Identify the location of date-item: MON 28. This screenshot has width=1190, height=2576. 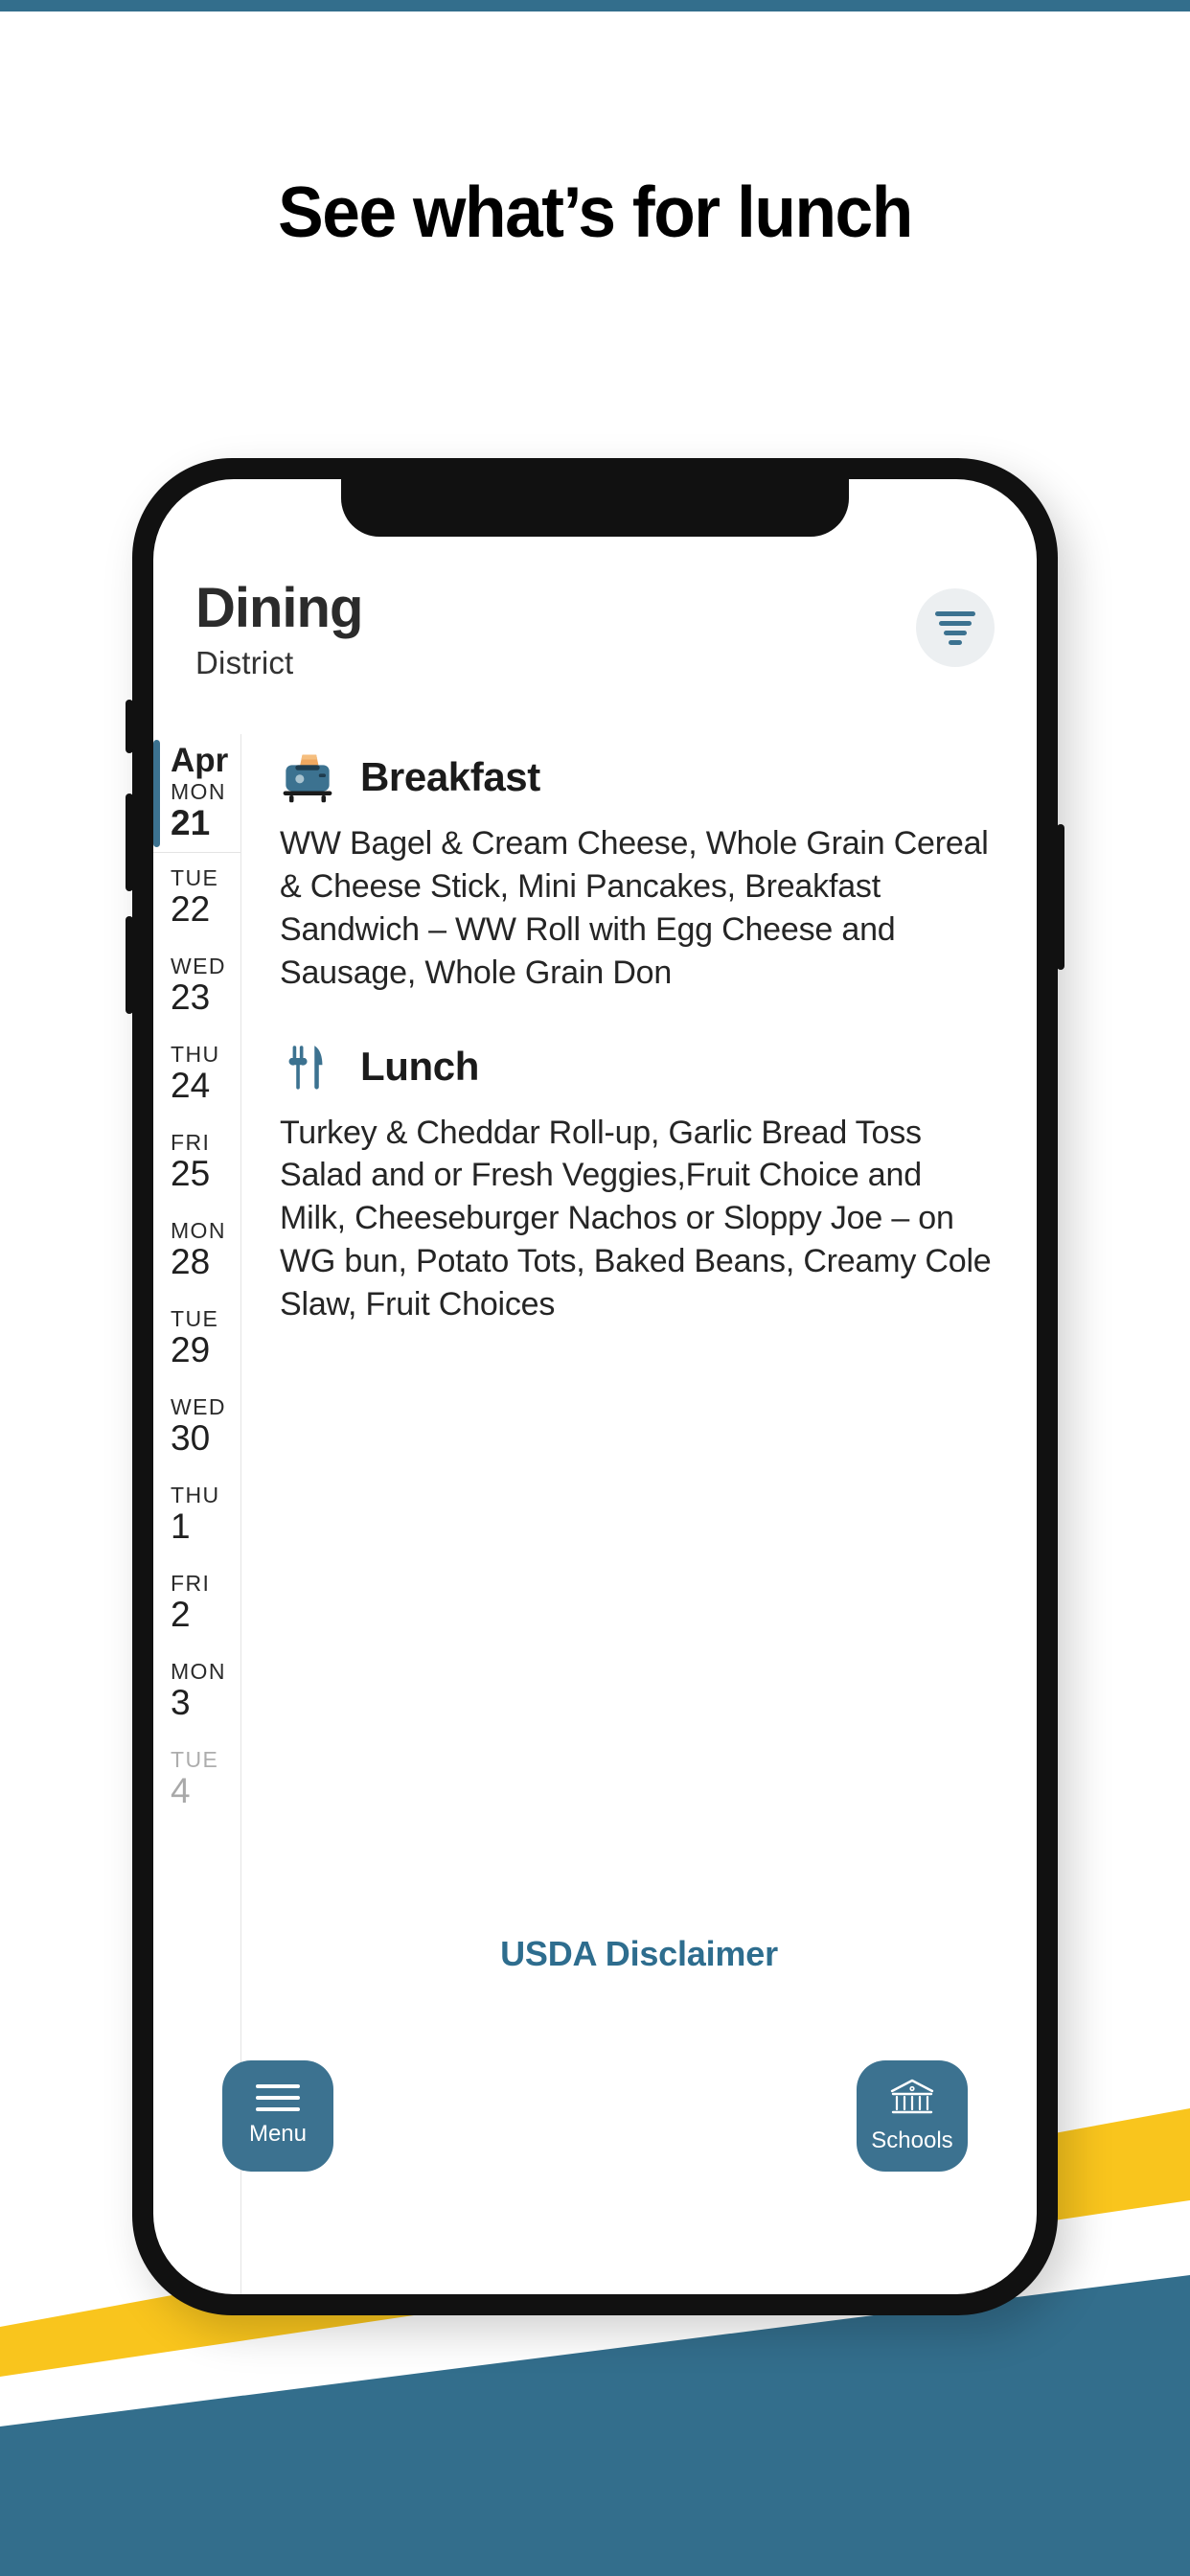
(197, 1250).